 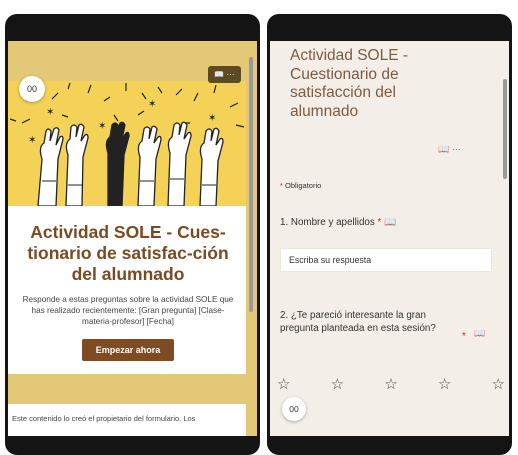 What do you see at coordinates (505, 129) in the screenshot?
I see `right-scroll-thumb` at bounding box center [505, 129].